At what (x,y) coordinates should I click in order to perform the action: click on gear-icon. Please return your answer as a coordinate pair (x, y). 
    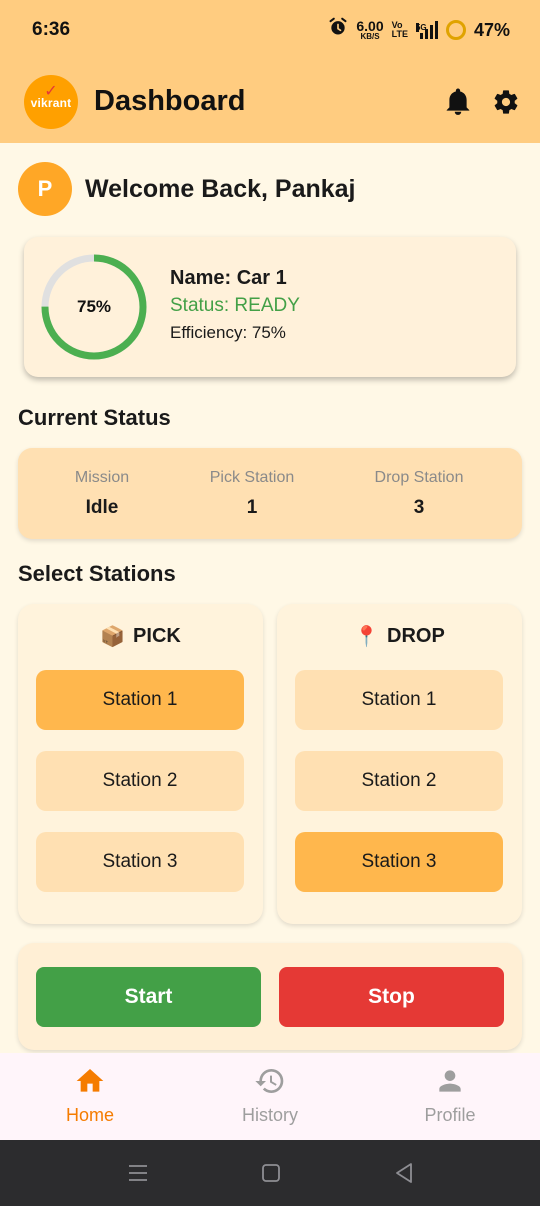
    Looking at the image, I should click on (506, 102).